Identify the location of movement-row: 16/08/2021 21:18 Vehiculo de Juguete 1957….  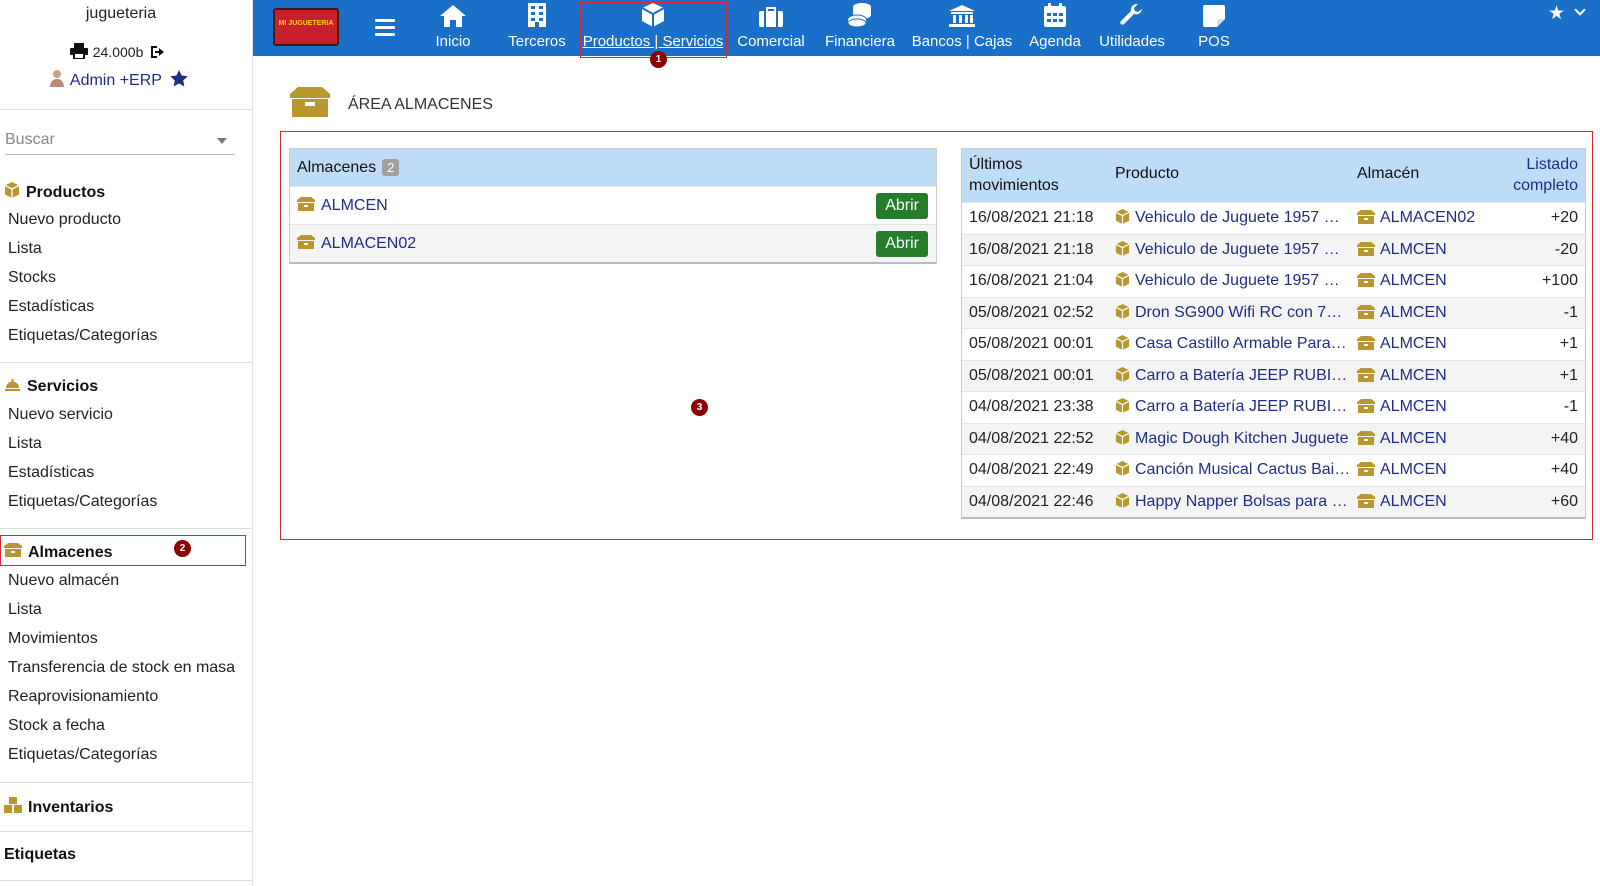
(1273, 218).